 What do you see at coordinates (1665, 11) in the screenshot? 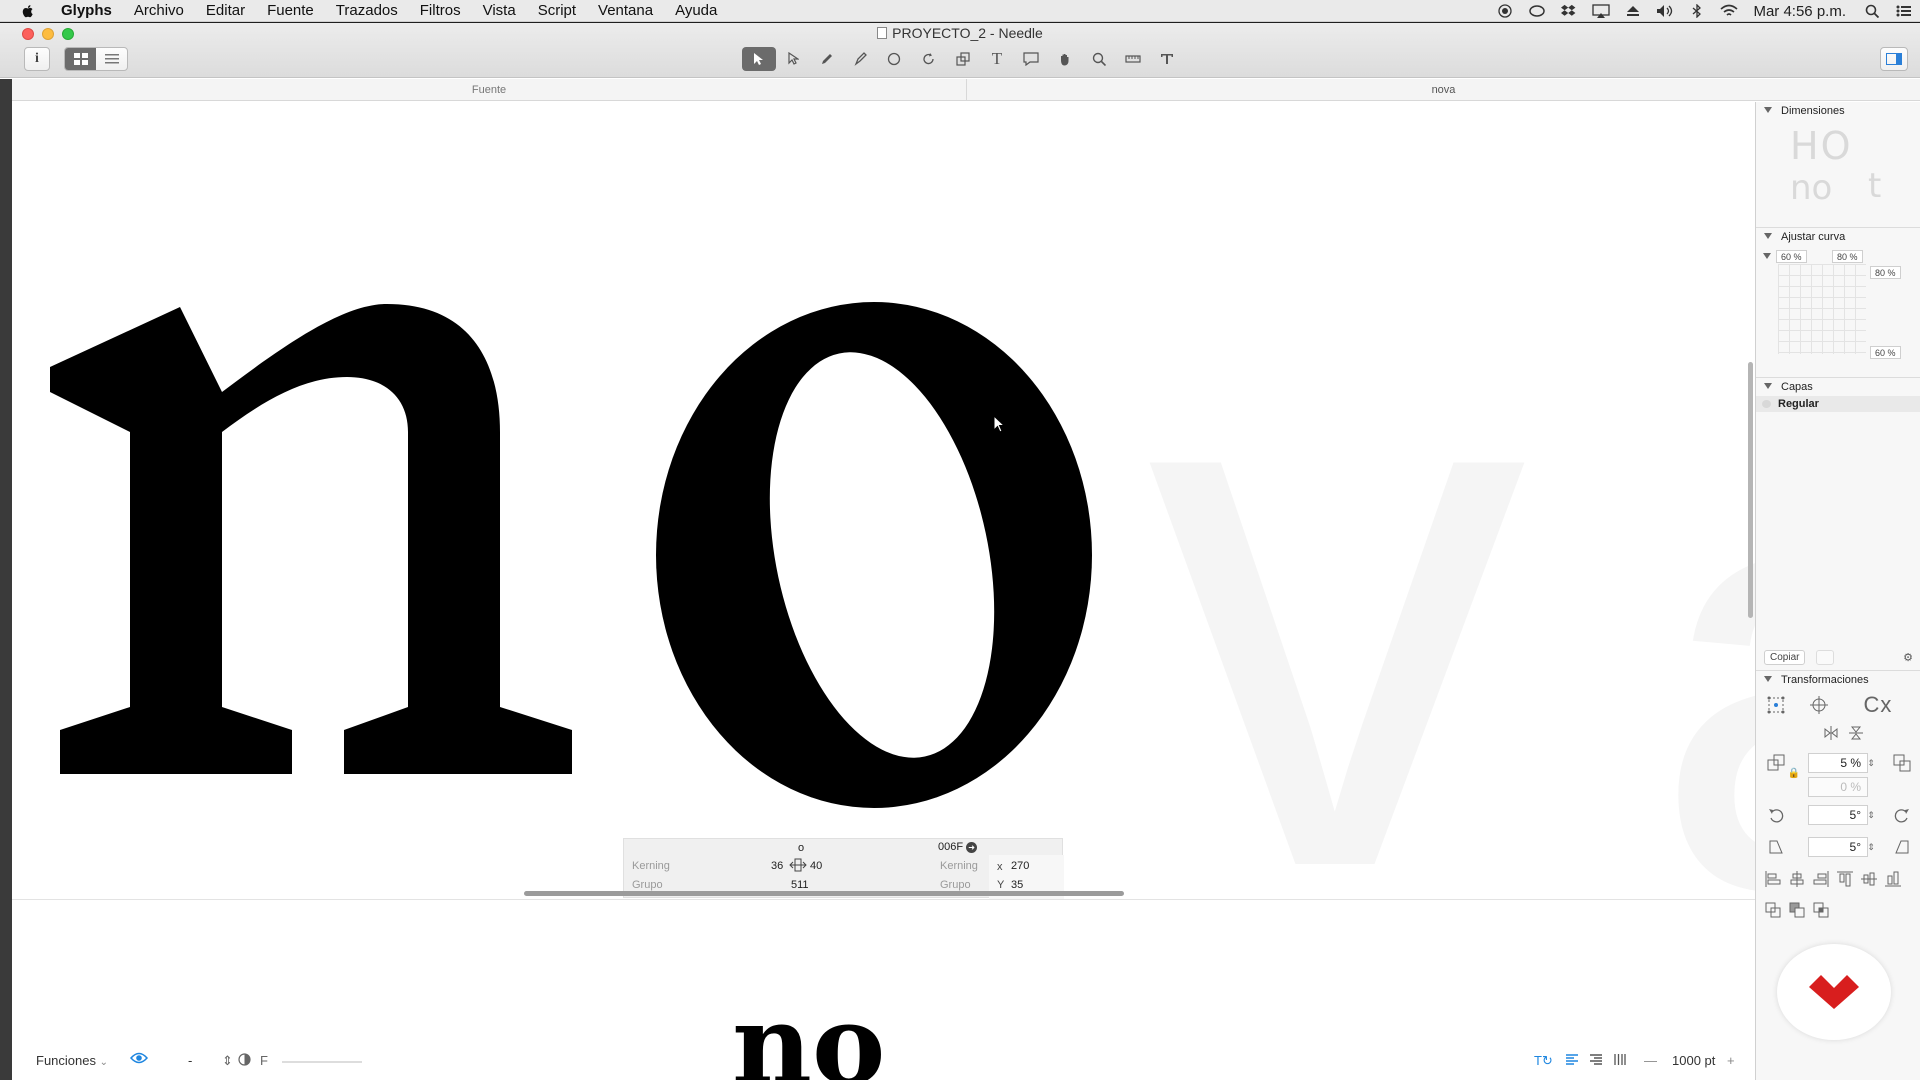
I see `volume-icon` at bounding box center [1665, 11].